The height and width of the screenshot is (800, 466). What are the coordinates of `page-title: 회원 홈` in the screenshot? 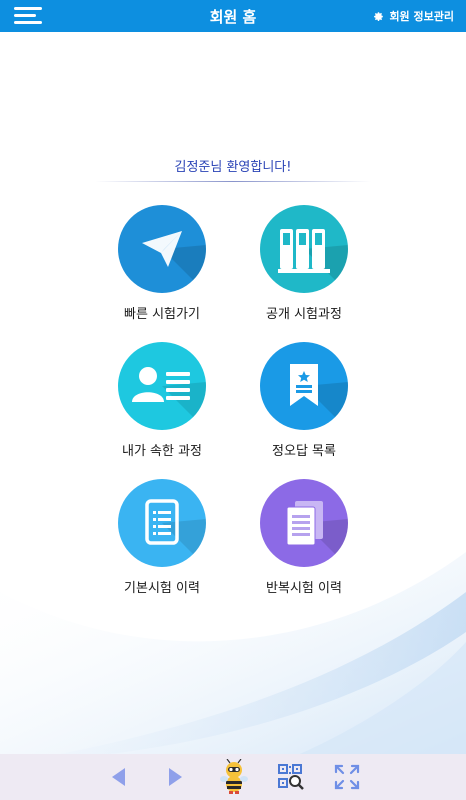 It's located at (233, 16).